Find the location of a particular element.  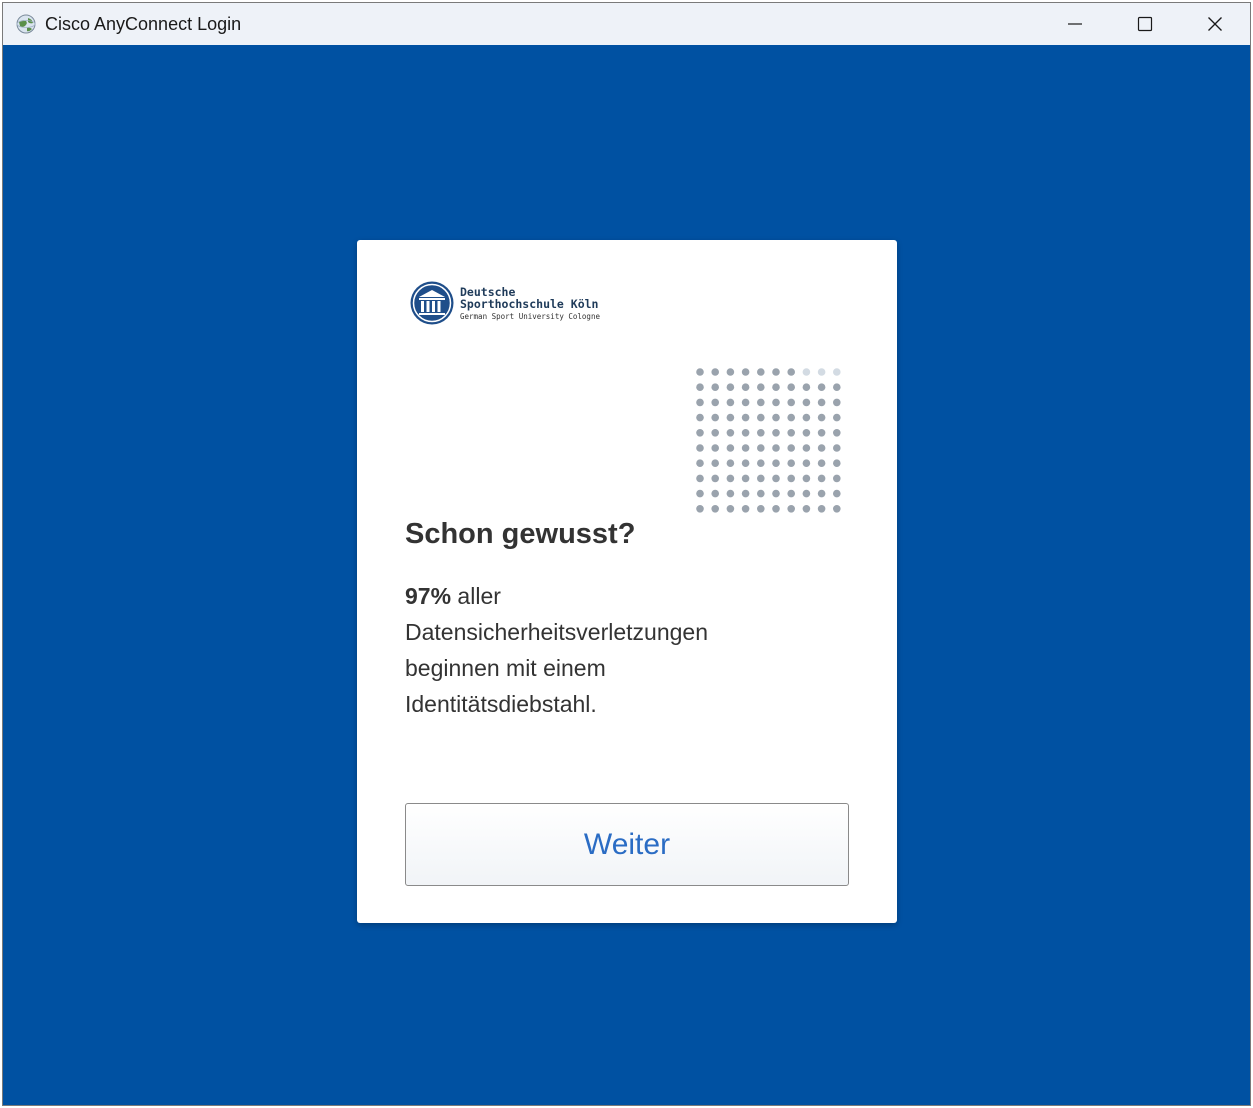

logo-line-1: Deutsche is located at coordinates (488, 291).